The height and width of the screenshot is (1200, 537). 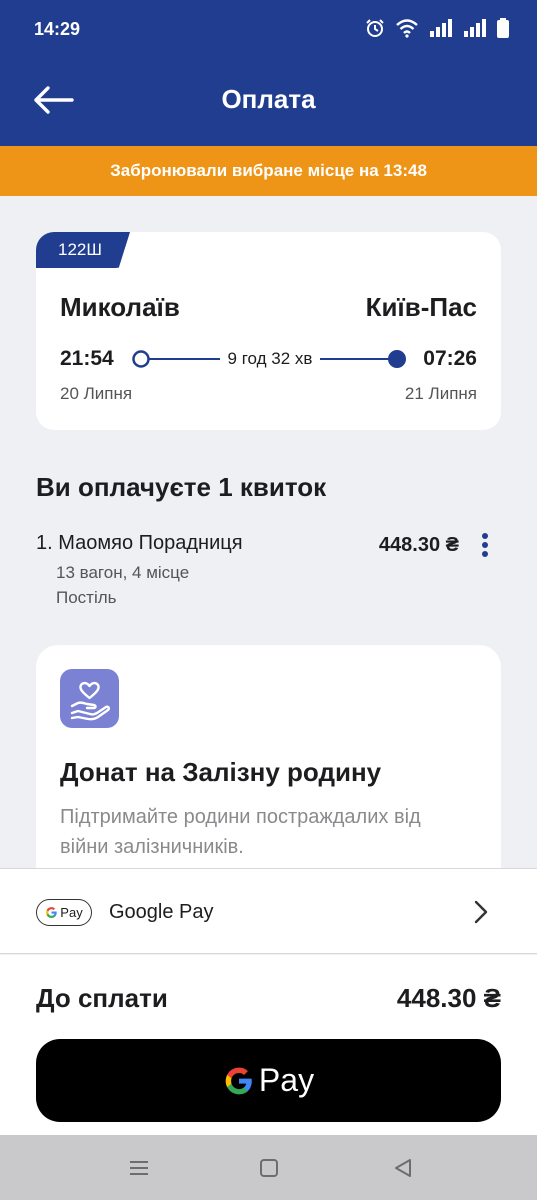 I want to click on app-bar: Оплата, so click(x=268, y=103).